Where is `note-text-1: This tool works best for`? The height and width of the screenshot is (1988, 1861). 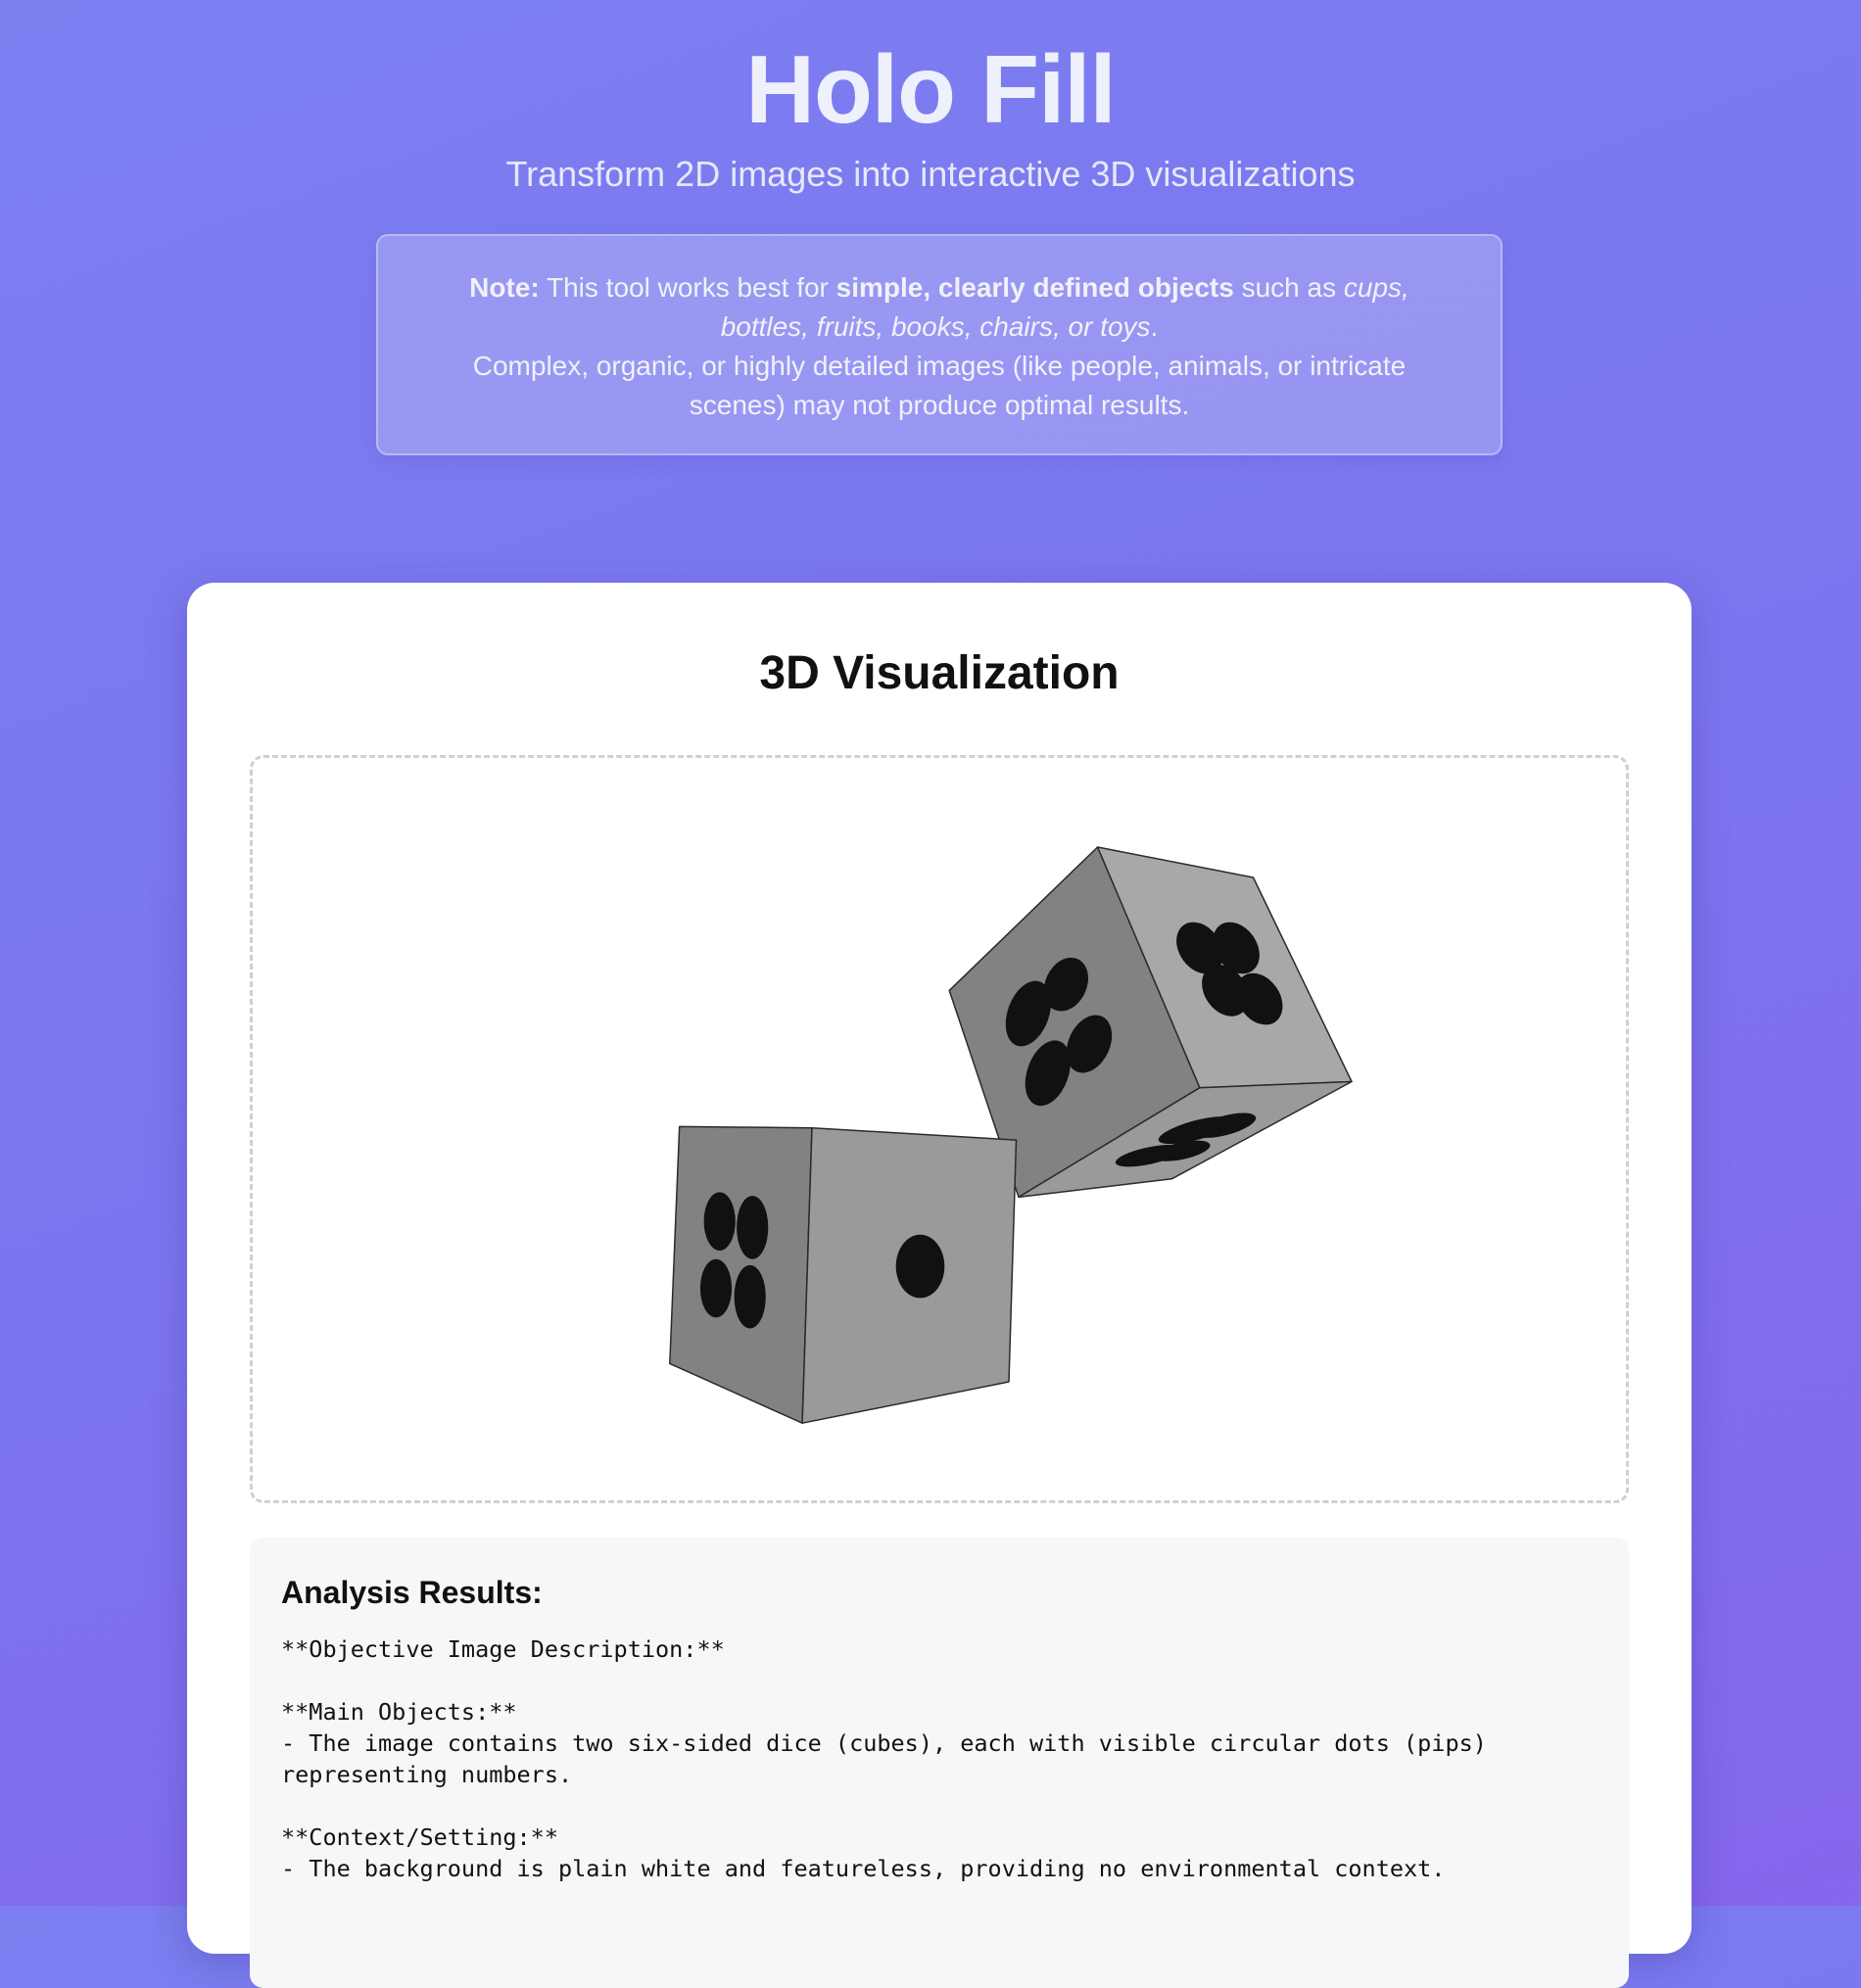 note-text-1: This tool works best for is located at coordinates (687, 287).